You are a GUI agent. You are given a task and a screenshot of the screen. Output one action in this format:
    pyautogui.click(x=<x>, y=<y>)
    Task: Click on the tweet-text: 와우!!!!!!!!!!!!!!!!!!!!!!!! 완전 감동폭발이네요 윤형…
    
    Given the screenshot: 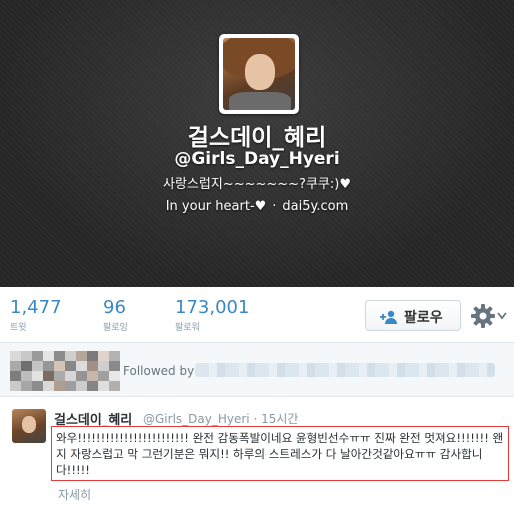 What is the action you would take?
    pyautogui.click(x=280, y=454)
    